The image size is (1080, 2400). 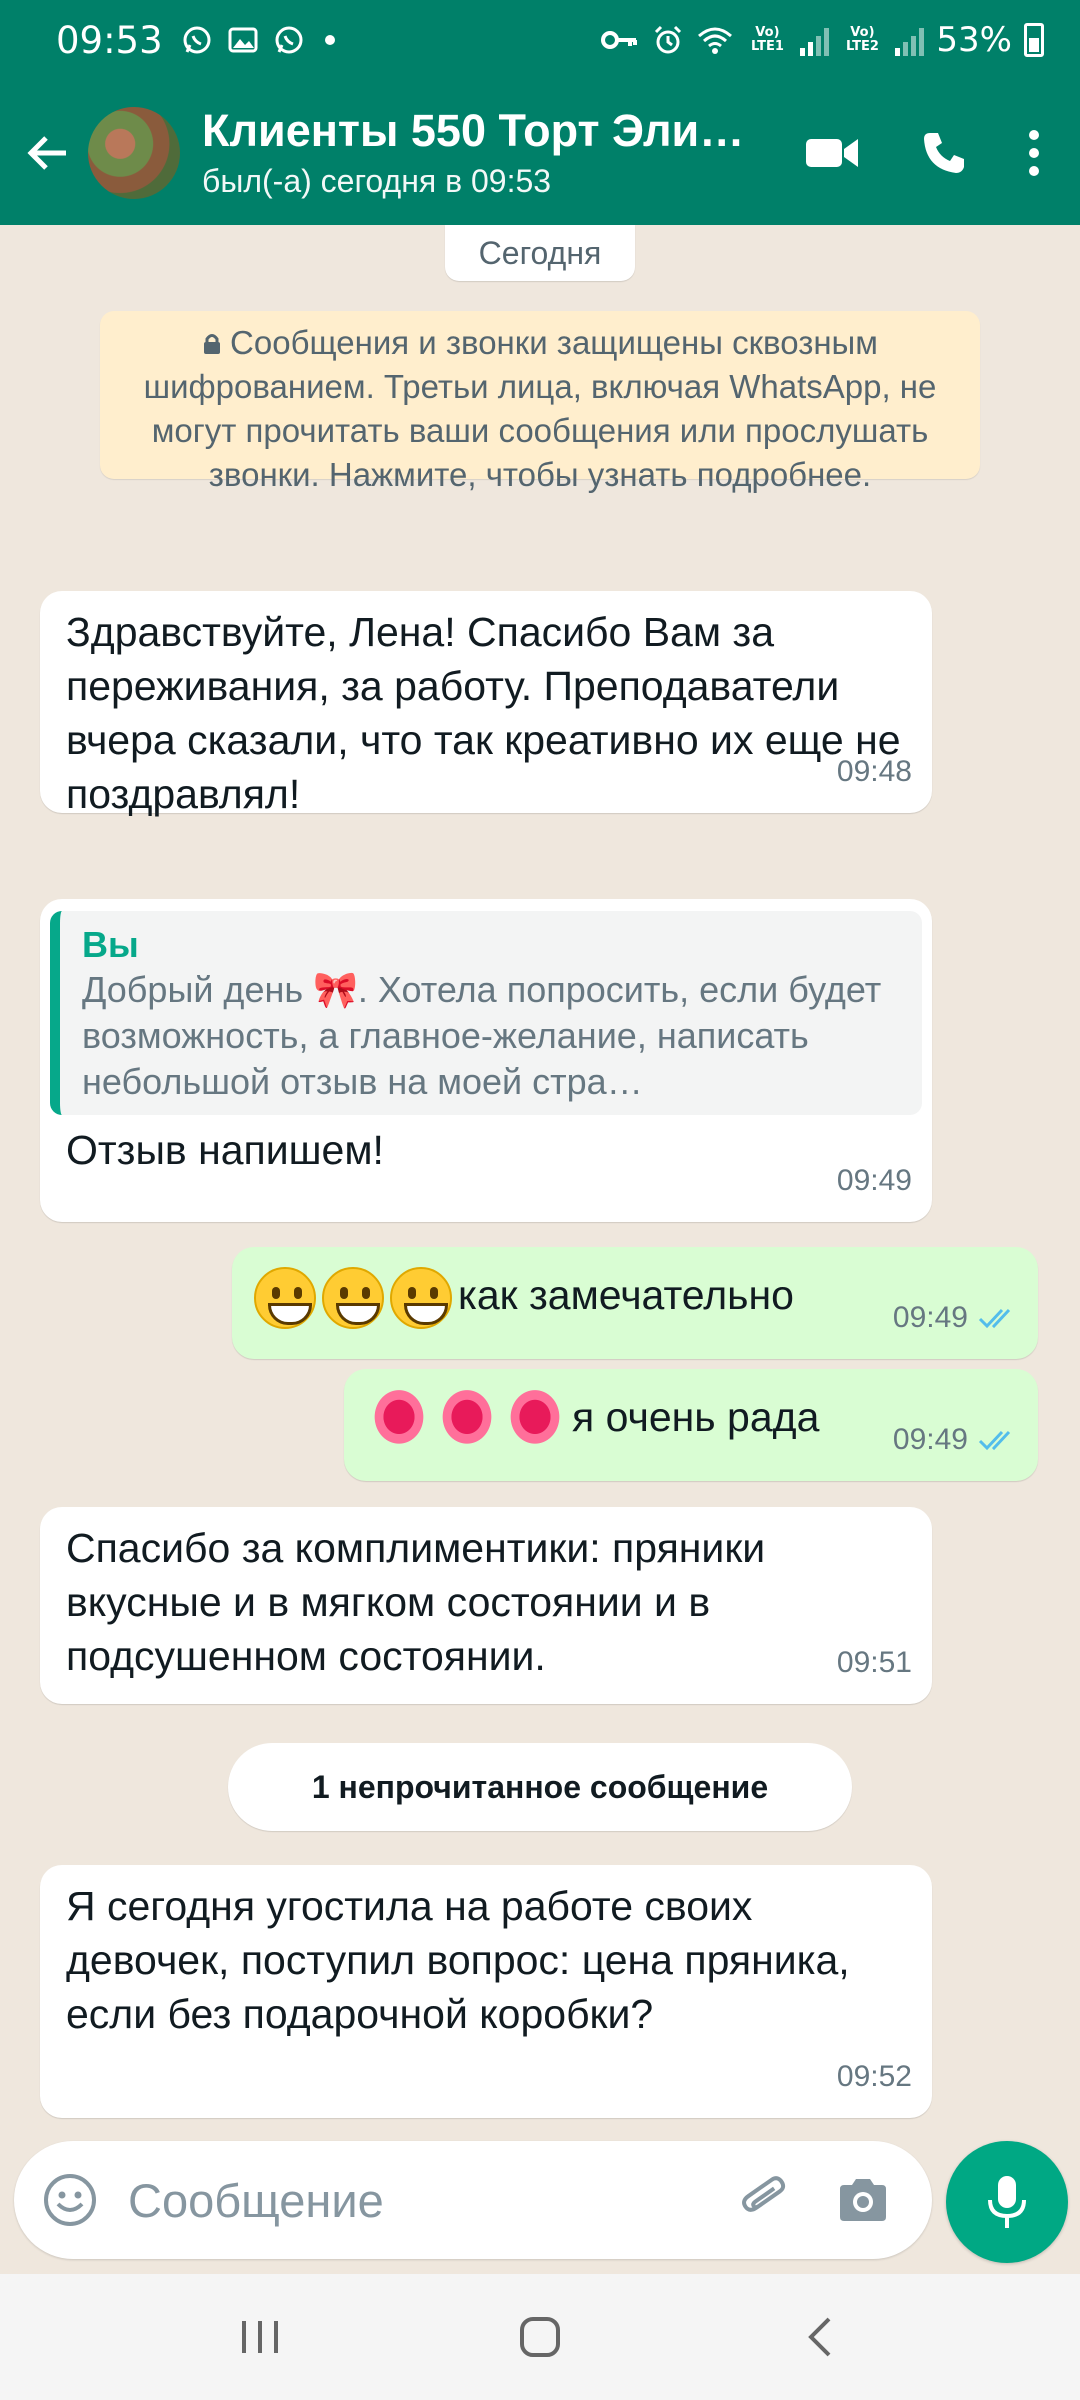 I want to click on status-time: 09:53, so click(x=109, y=40).